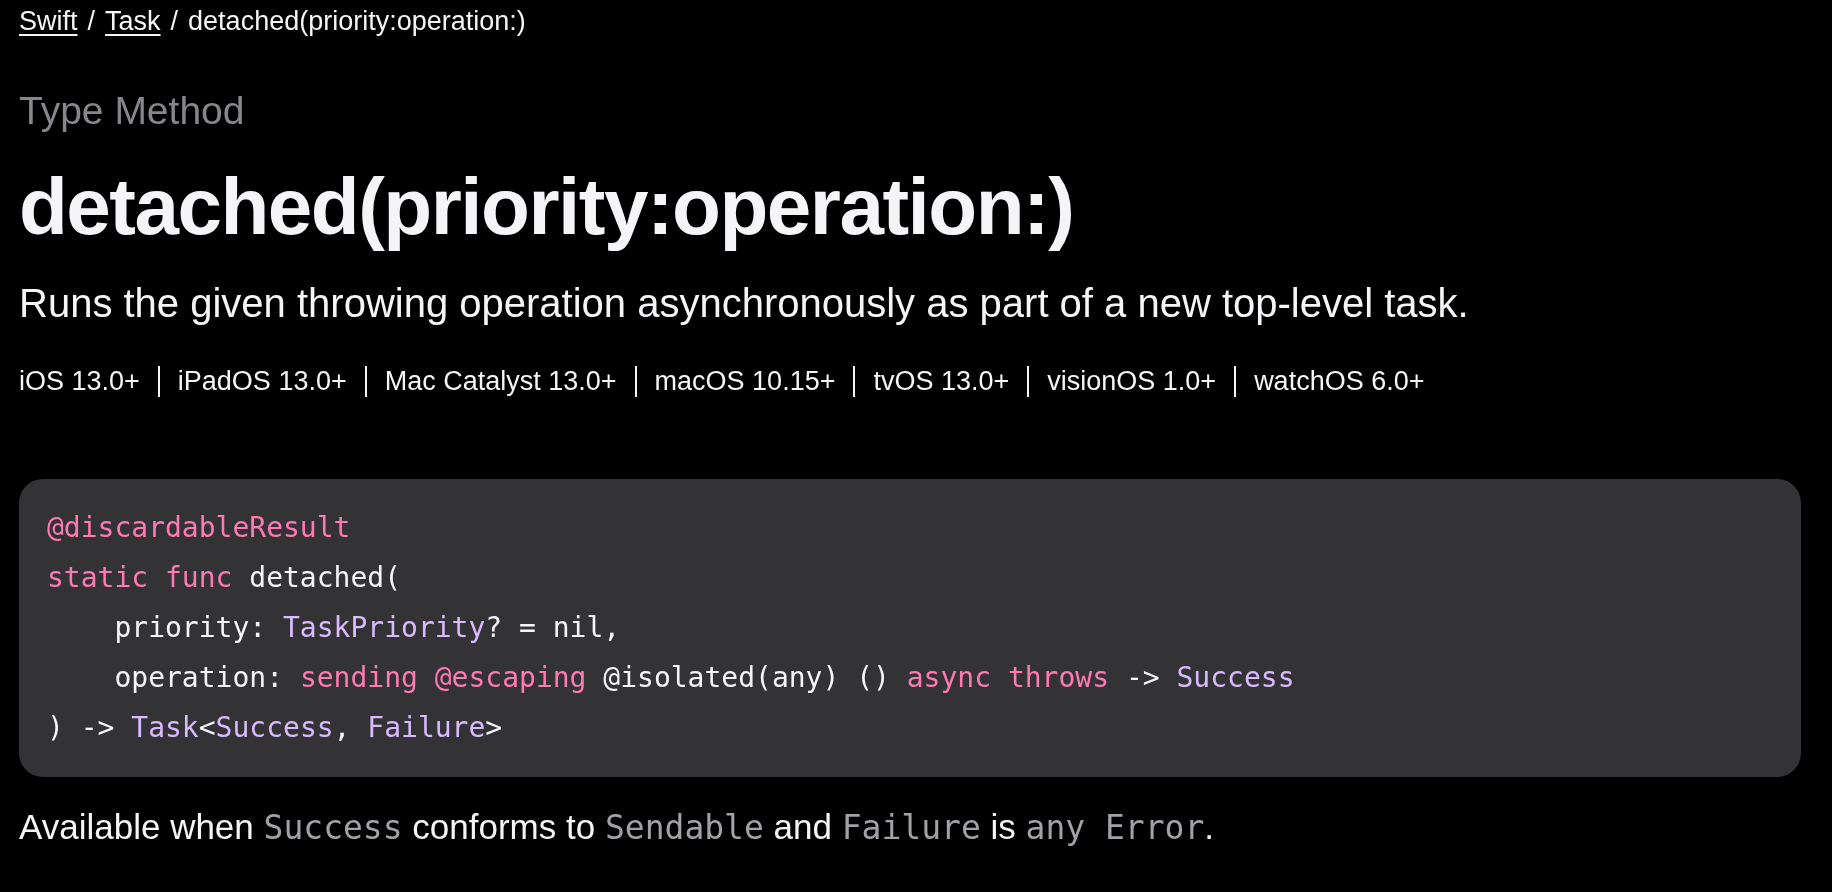 The height and width of the screenshot is (892, 1832). What do you see at coordinates (744, 381) in the screenshot?
I see `platform-label: macOS 10.15+` at bounding box center [744, 381].